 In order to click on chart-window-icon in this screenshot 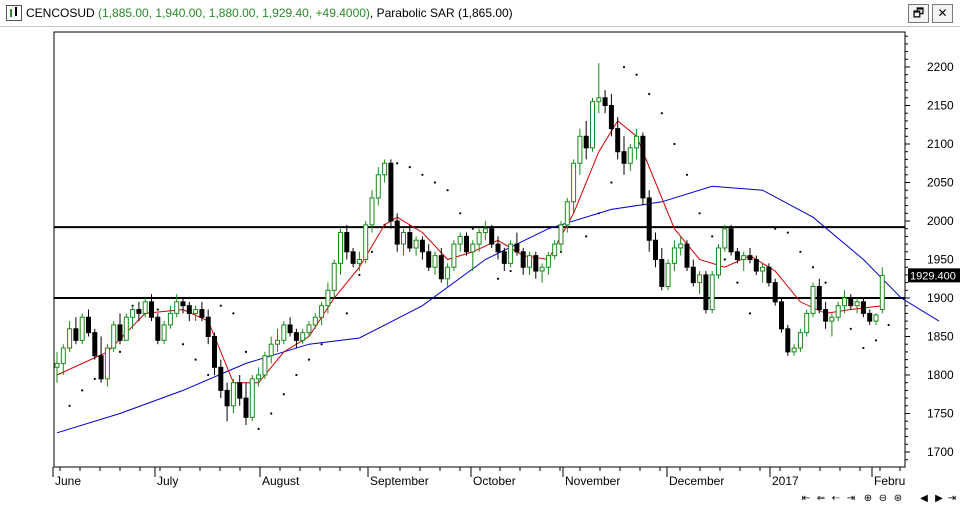, I will do `click(14, 13)`.